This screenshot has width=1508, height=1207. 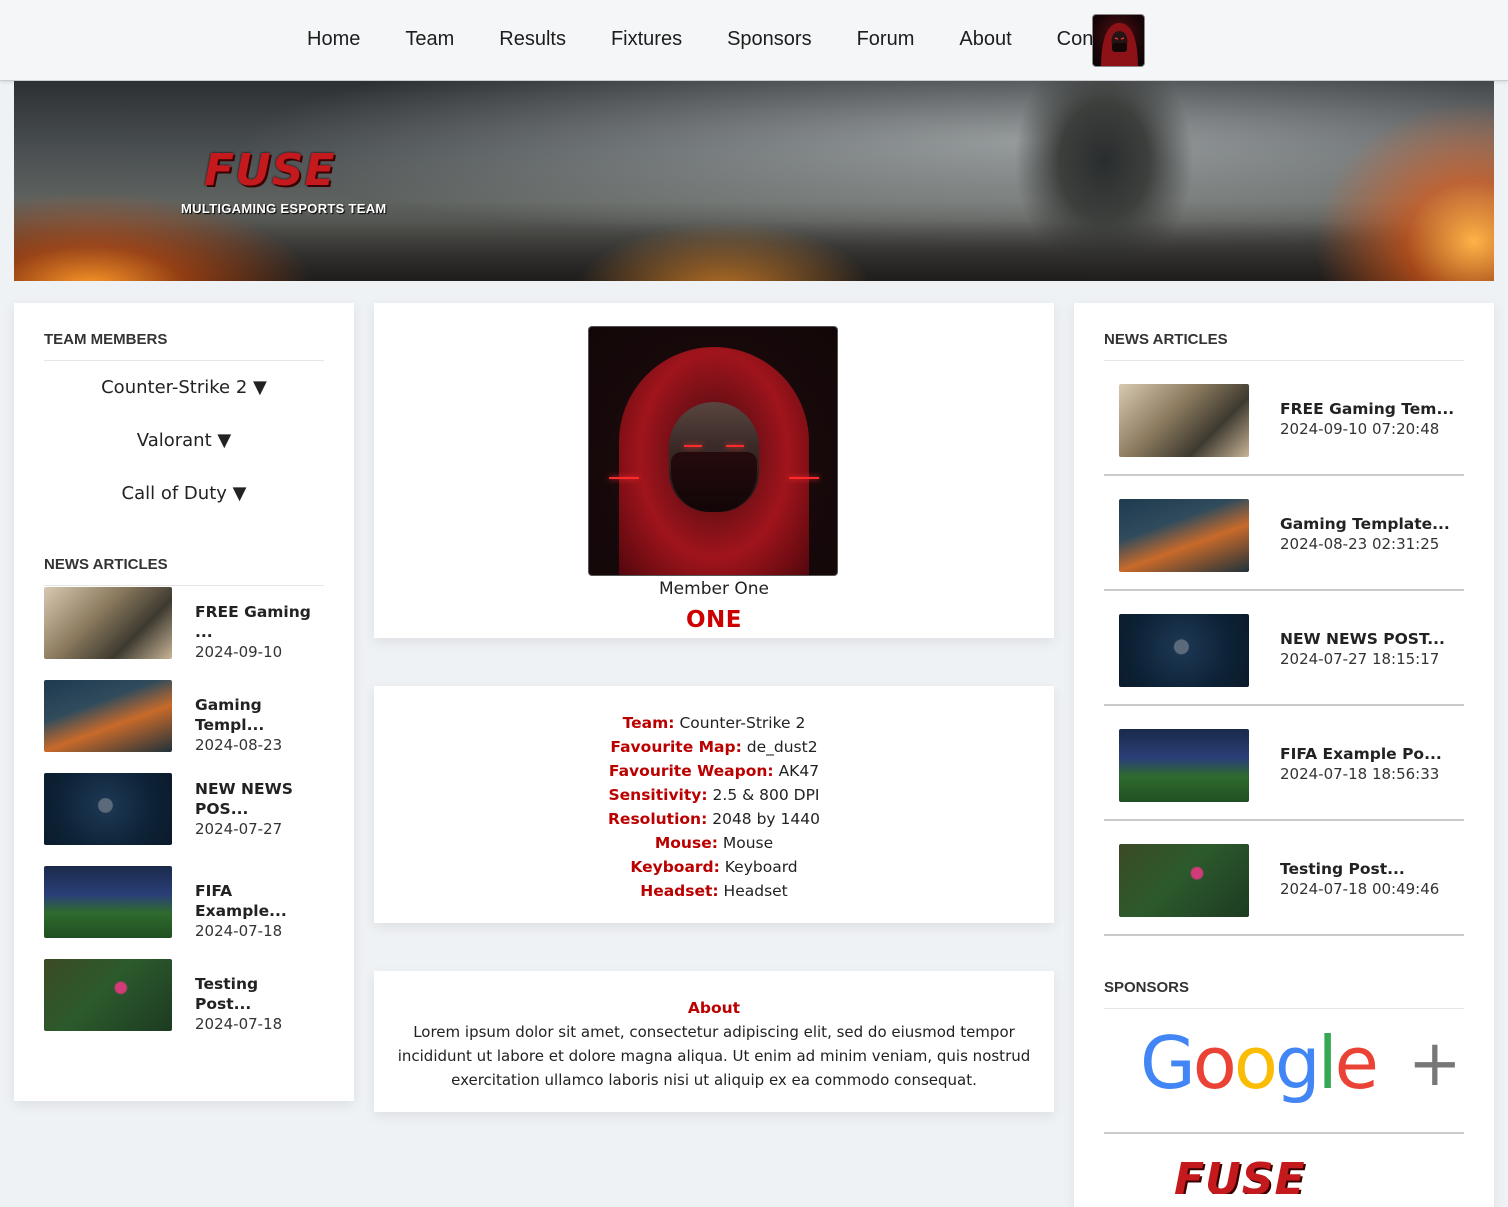 I want to click on stat-row-map: Favourite Map: de_dust2, so click(x=714, y=747).